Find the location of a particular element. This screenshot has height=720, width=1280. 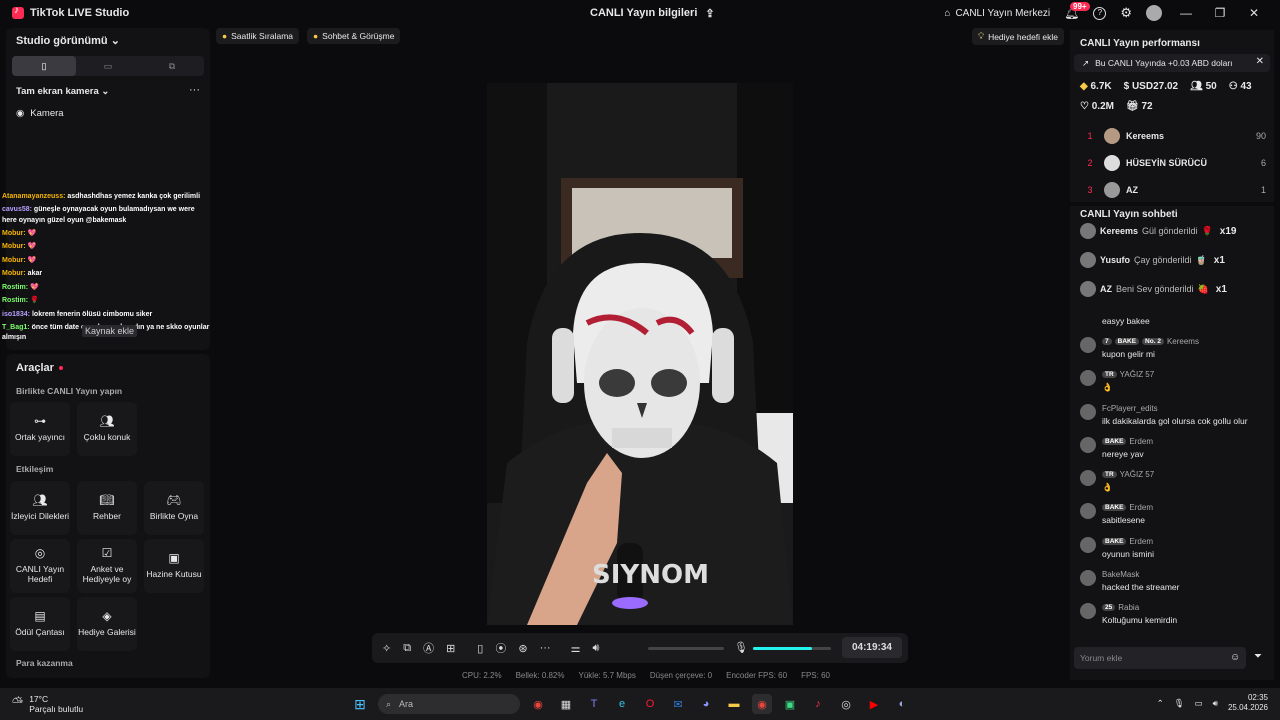

chevron-up-icon: ⌃ is located at coordinates (1160, 703).